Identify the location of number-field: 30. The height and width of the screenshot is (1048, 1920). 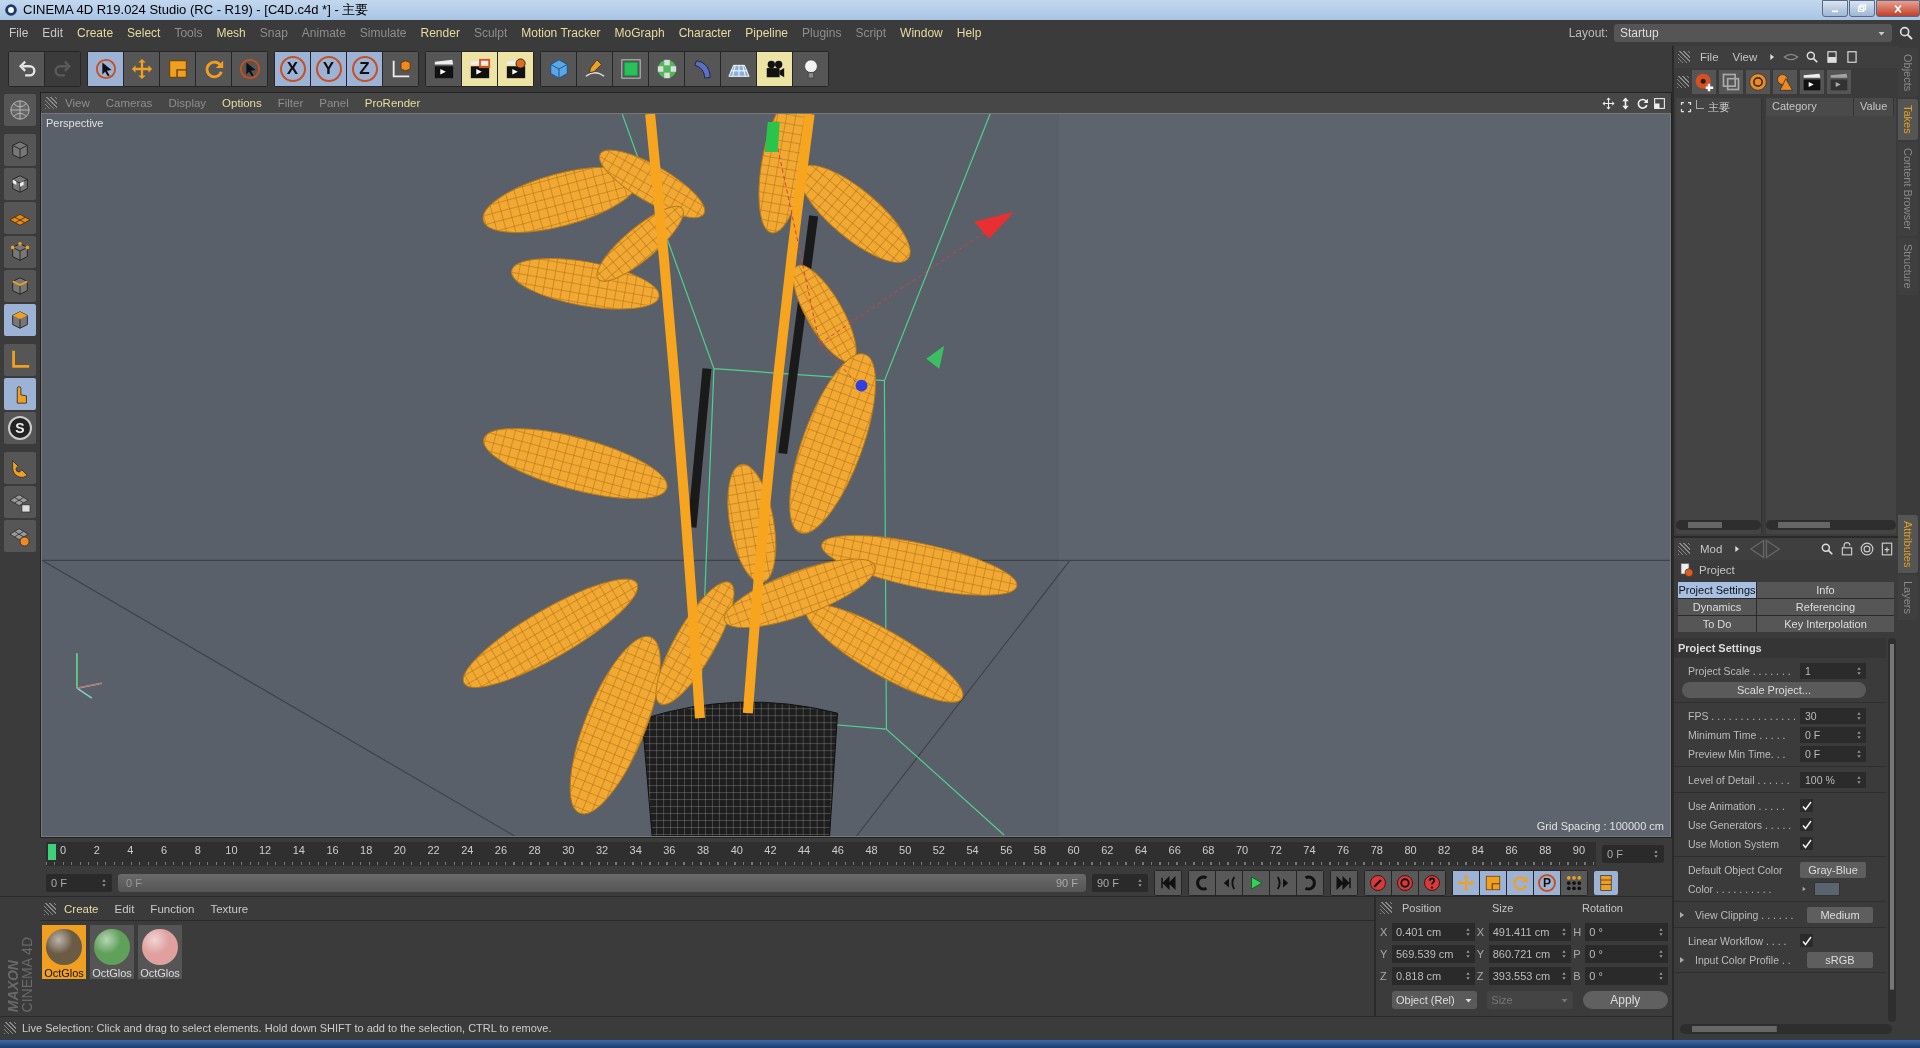
(1833, 715).